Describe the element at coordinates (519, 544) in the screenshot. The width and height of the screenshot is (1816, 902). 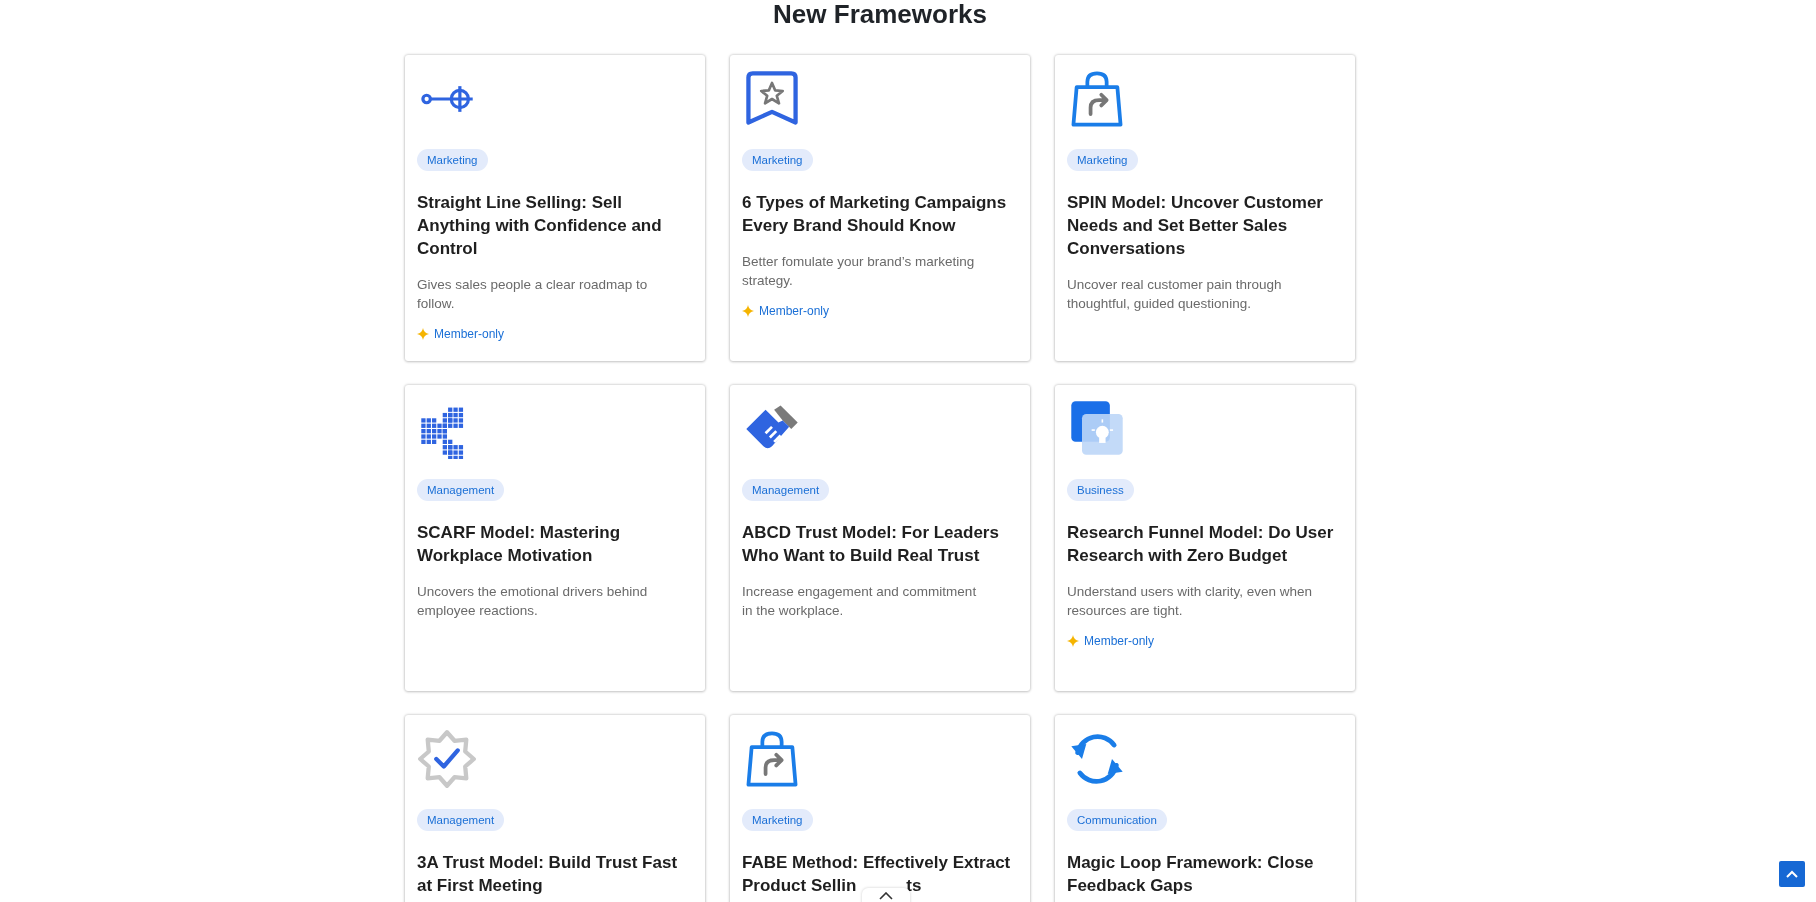
I see `card-title: SCARF Model: Mastering Workplace Motivation` at that location.